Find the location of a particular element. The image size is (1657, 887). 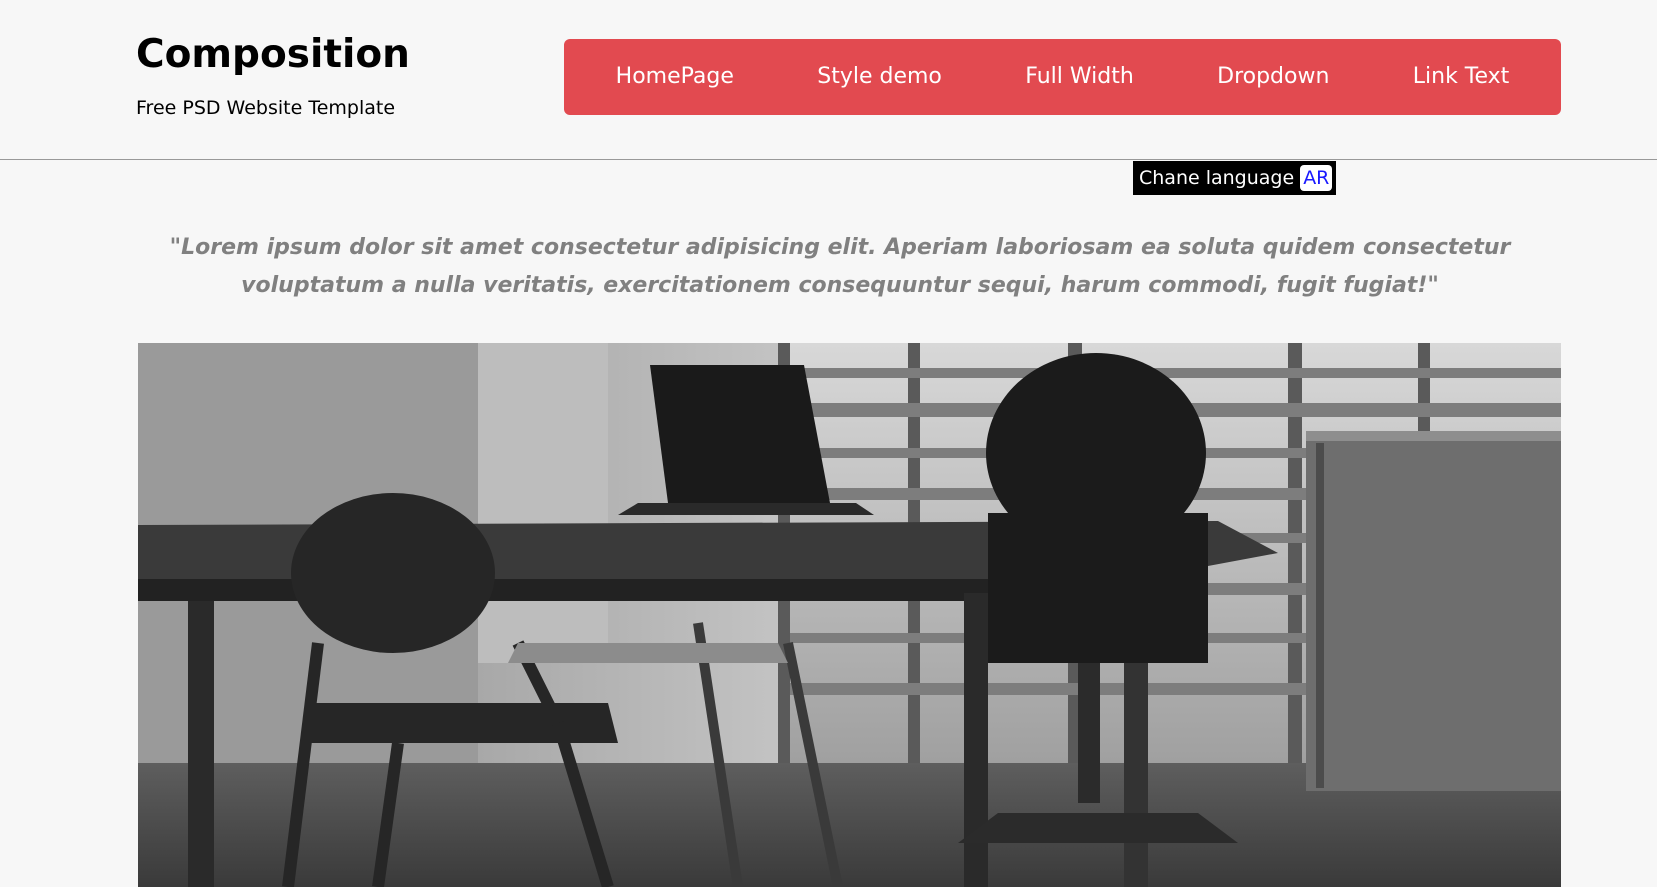

nav-item-style-demo: Style demo is located at coordinates (879, 77).